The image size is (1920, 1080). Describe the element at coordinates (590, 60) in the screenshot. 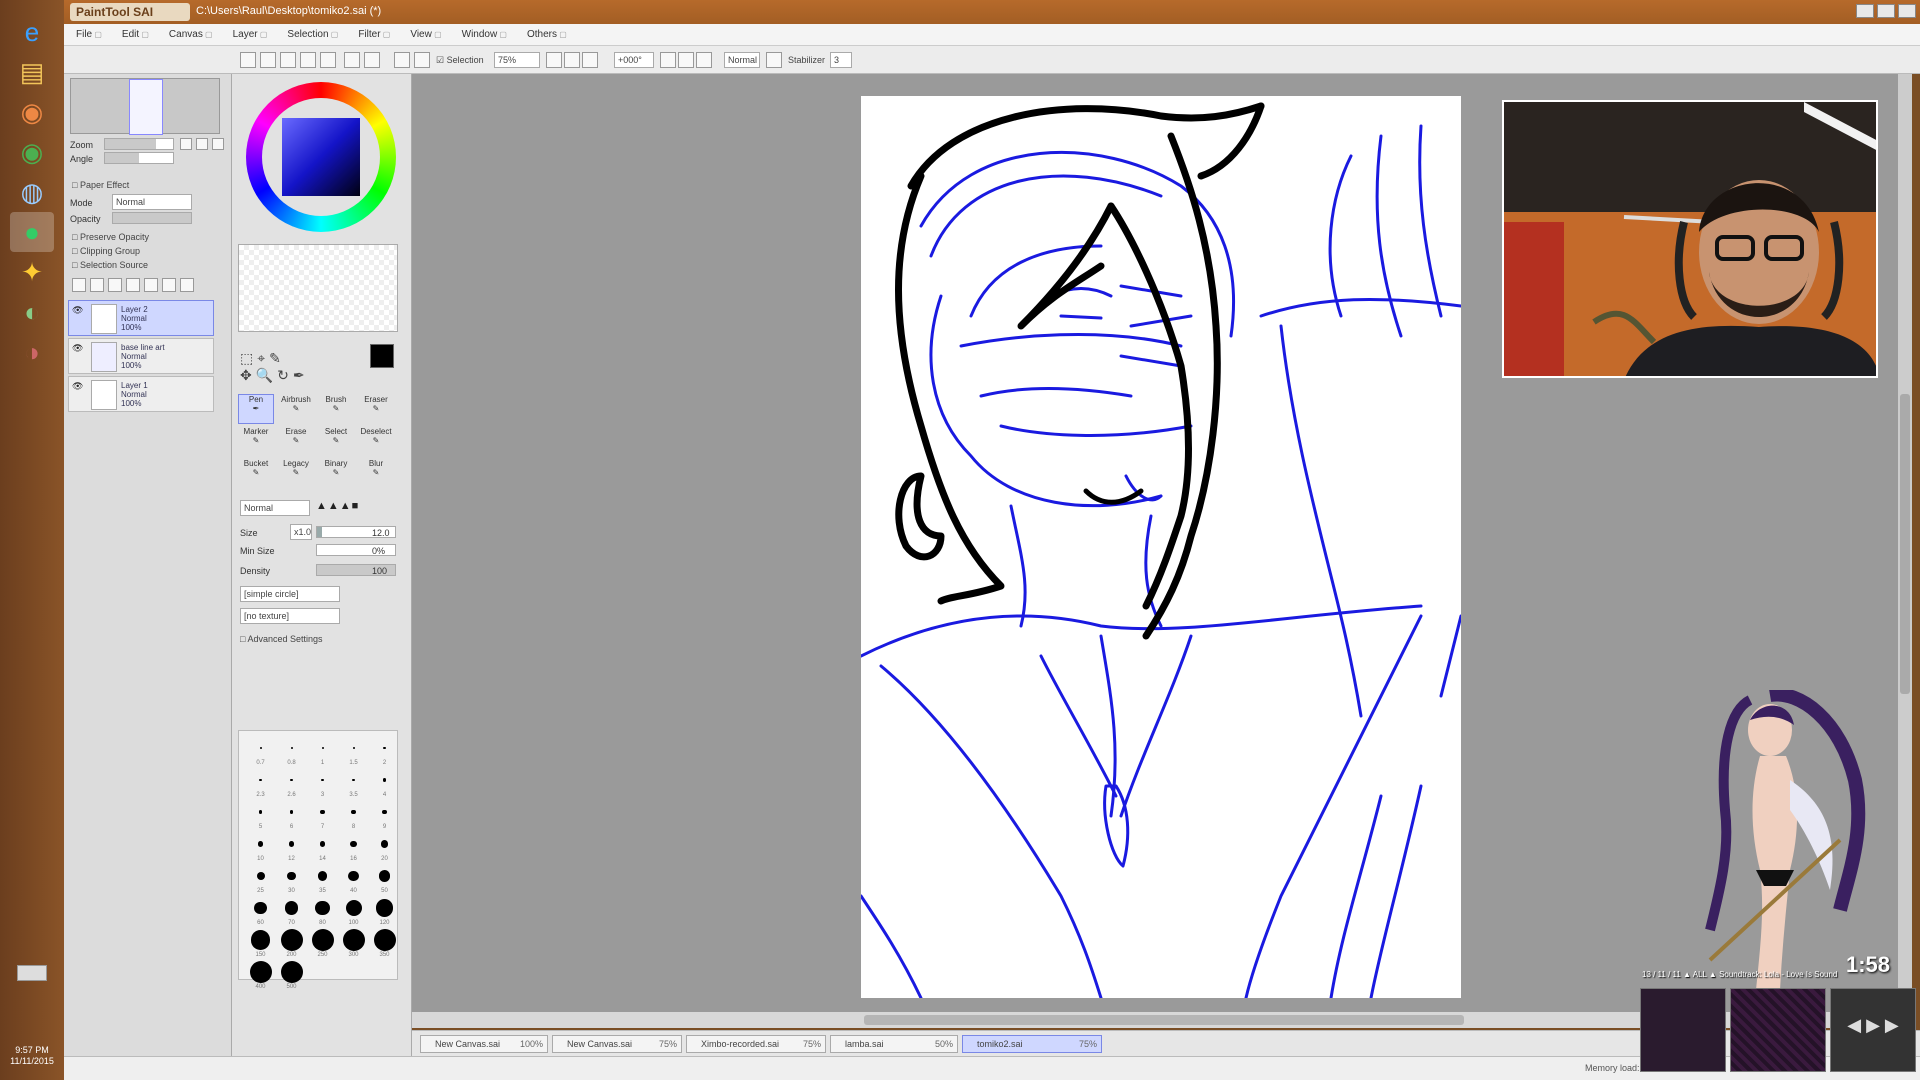

I see `zoom-reset-button` at that location.